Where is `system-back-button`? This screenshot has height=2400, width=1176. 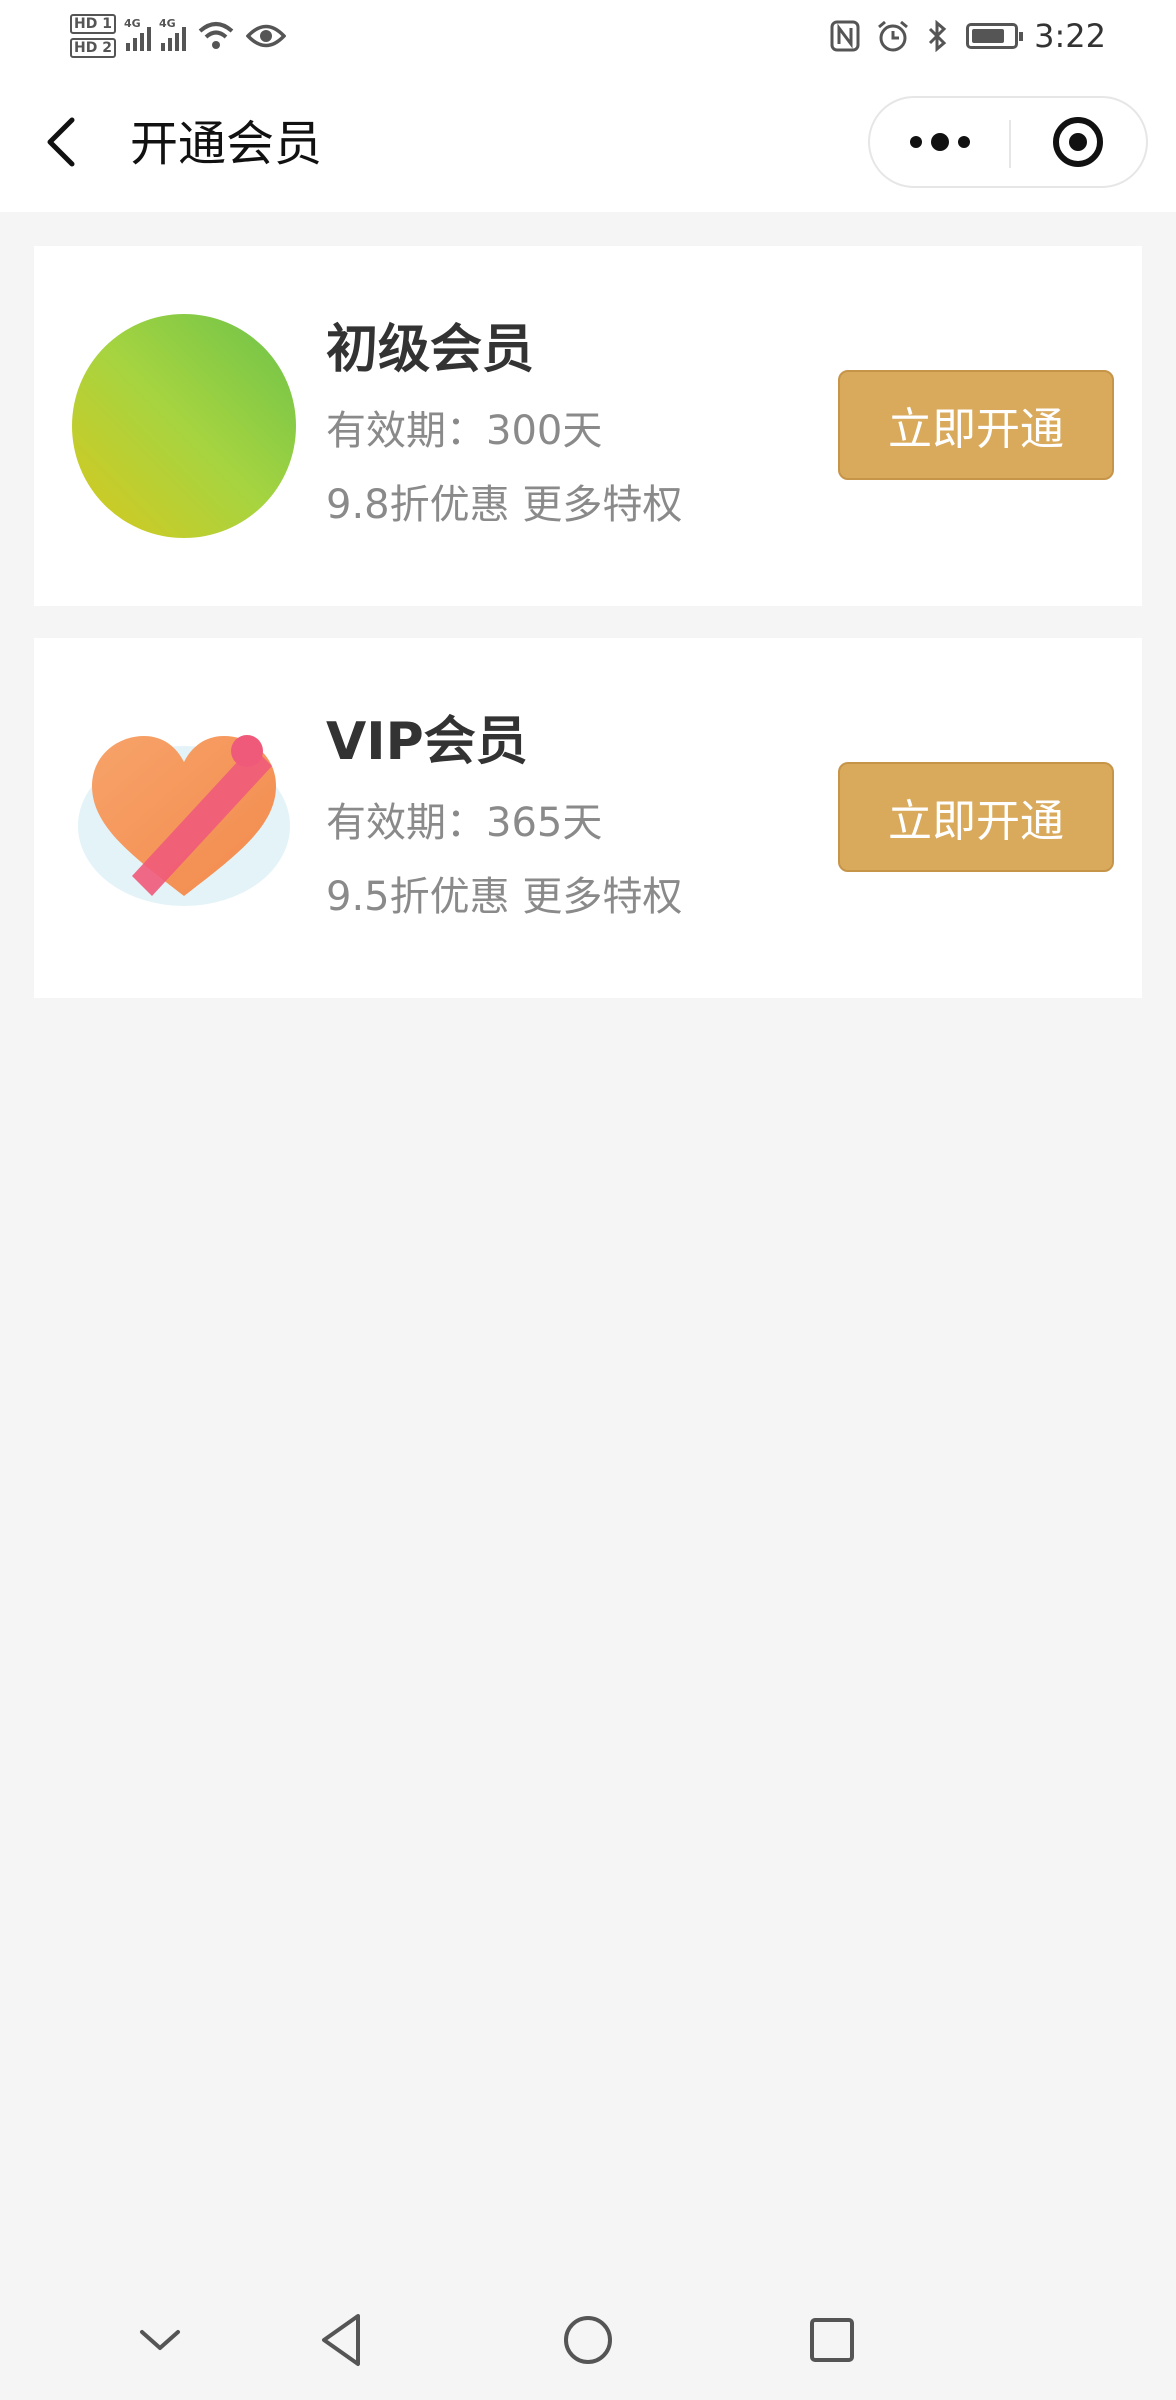
system-back-button is located at coordinates (342, 2340).